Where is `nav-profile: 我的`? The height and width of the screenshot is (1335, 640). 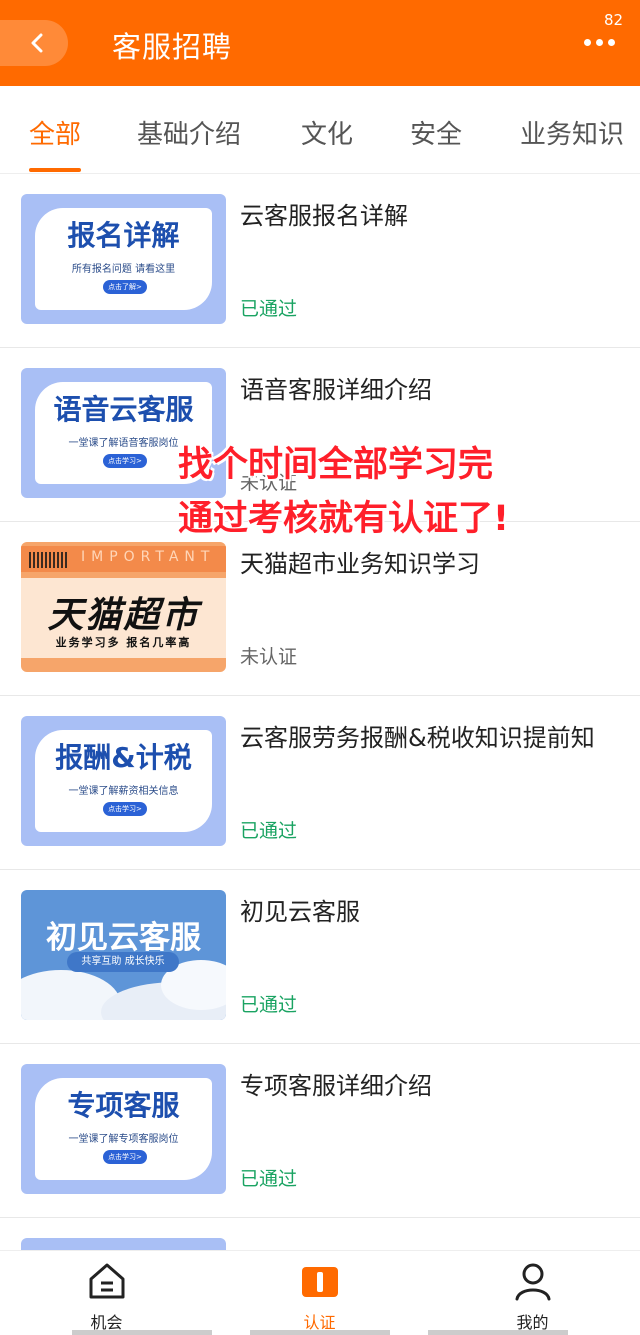
nav-profile: 我的 is located at coordinates (532, 1293).